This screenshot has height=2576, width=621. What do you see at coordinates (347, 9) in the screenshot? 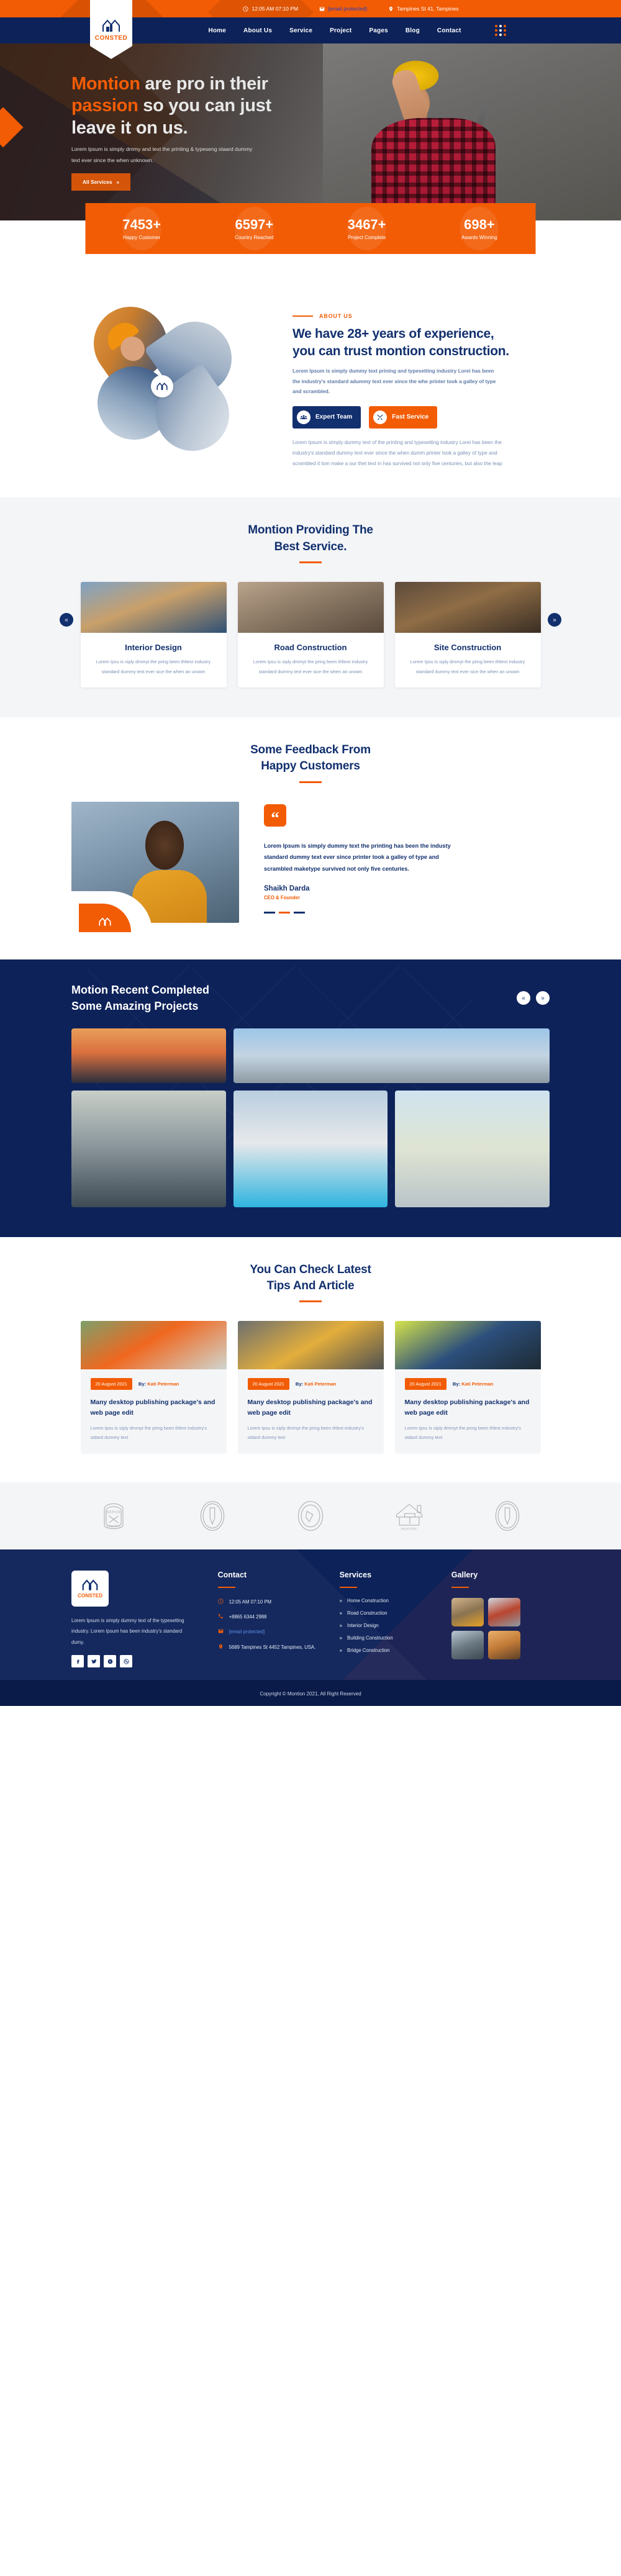
I see `topbar-email-text: [email protected]` at bounding box center [347, 9].